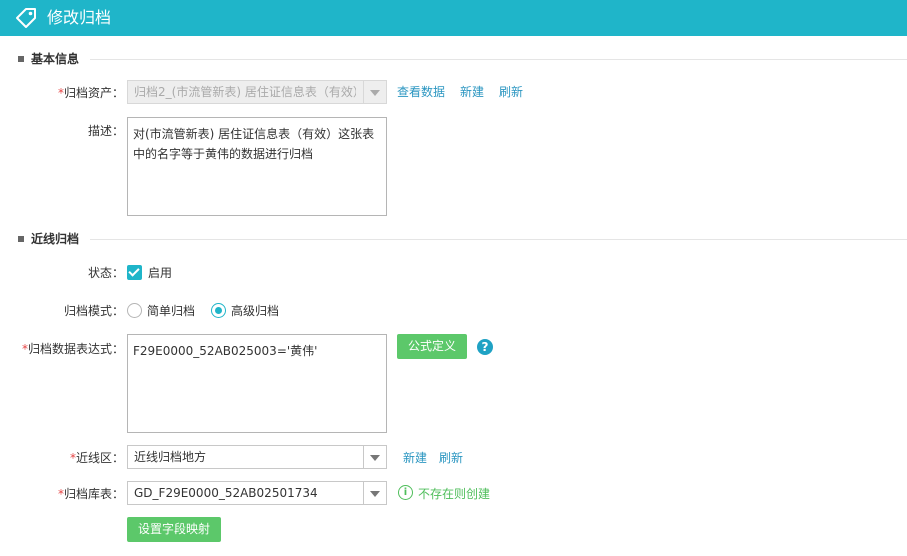  What do you see at coordinates (453, 18) in the screenshot?
I see `page-header: 修改归档` at bounding box center [453, 18].